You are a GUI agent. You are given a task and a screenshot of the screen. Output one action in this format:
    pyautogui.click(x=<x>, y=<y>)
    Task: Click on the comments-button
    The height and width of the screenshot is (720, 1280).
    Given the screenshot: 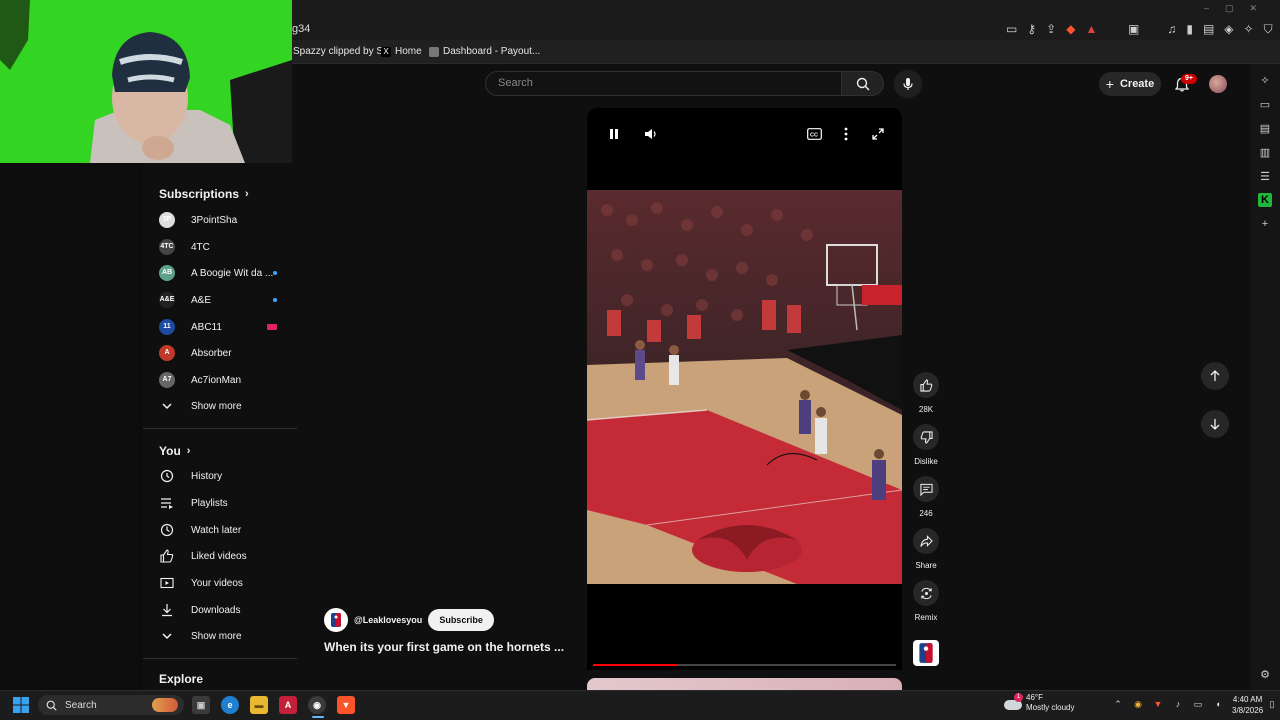 What is the action you would take?
    pyautogui.click(x=926, y=489)
    